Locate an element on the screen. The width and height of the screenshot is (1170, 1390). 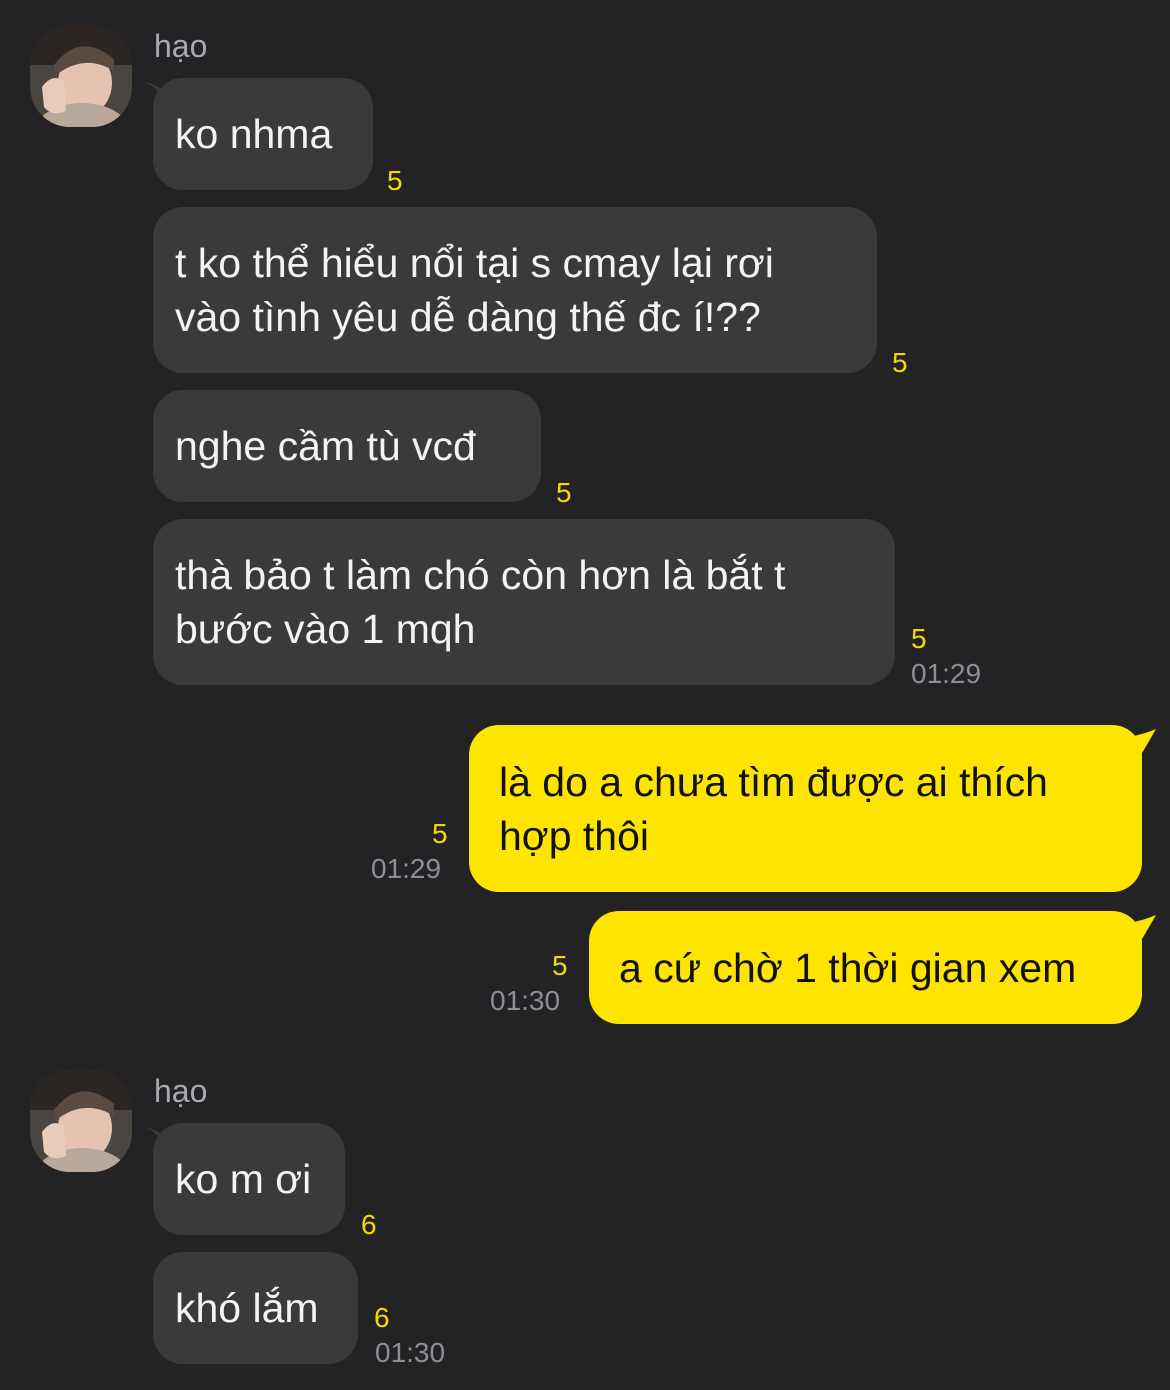
message-text: khó lắm is located at coordinates (247, 1308).